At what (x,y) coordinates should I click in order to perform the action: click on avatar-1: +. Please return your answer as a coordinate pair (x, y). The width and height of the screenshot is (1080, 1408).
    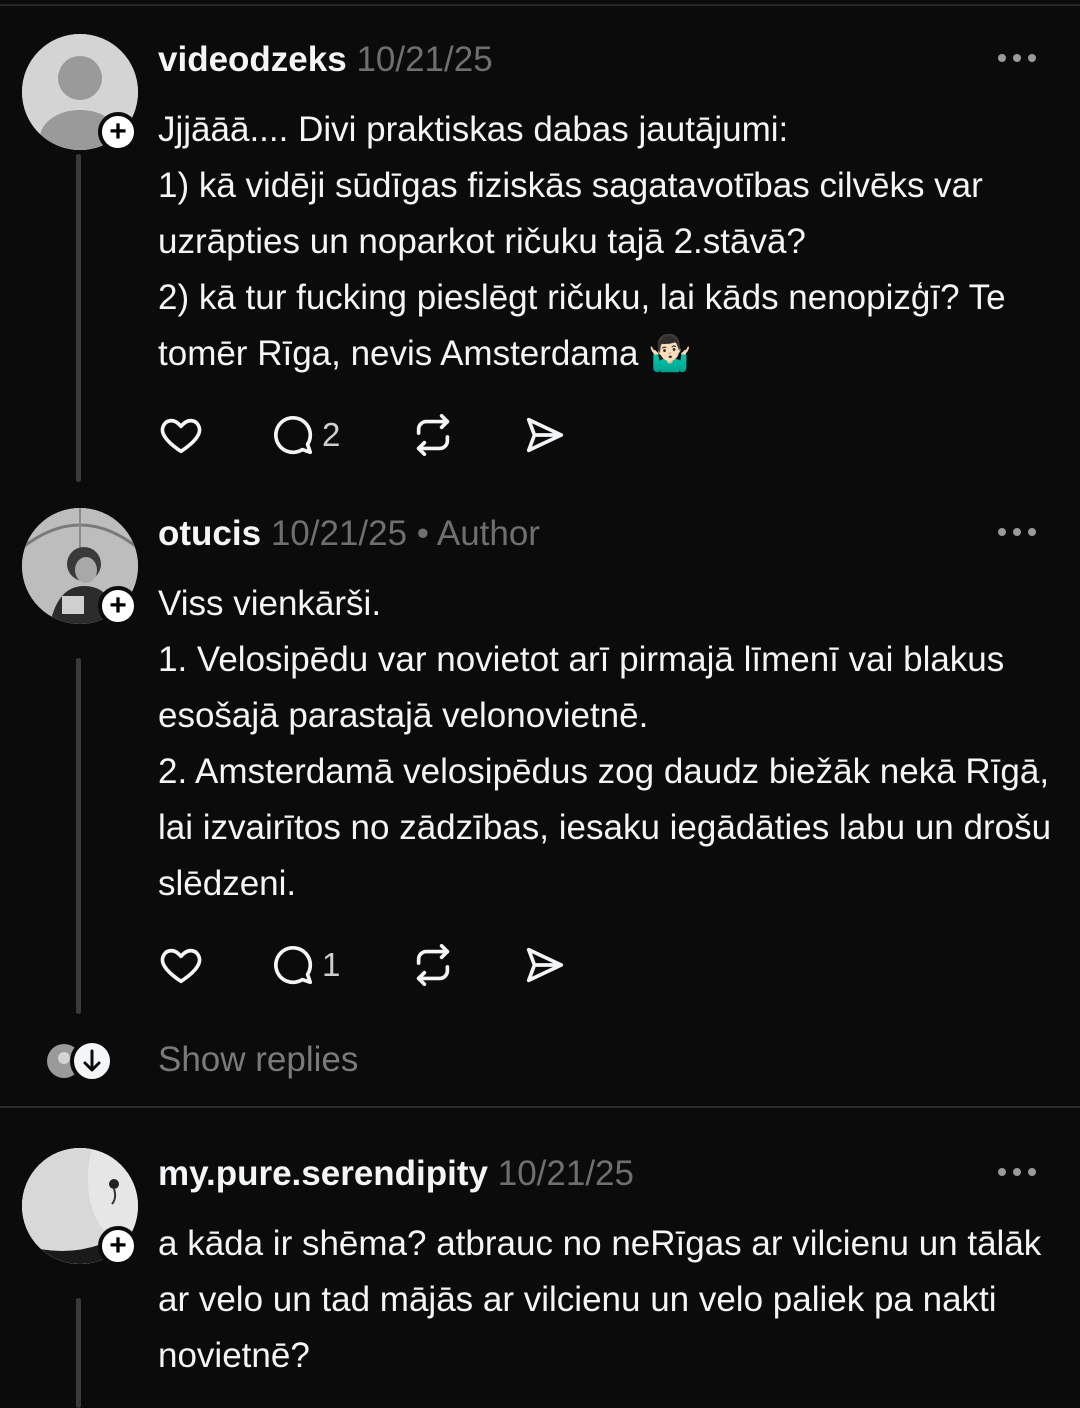
    Looking at the image, I should click on (80, 93).